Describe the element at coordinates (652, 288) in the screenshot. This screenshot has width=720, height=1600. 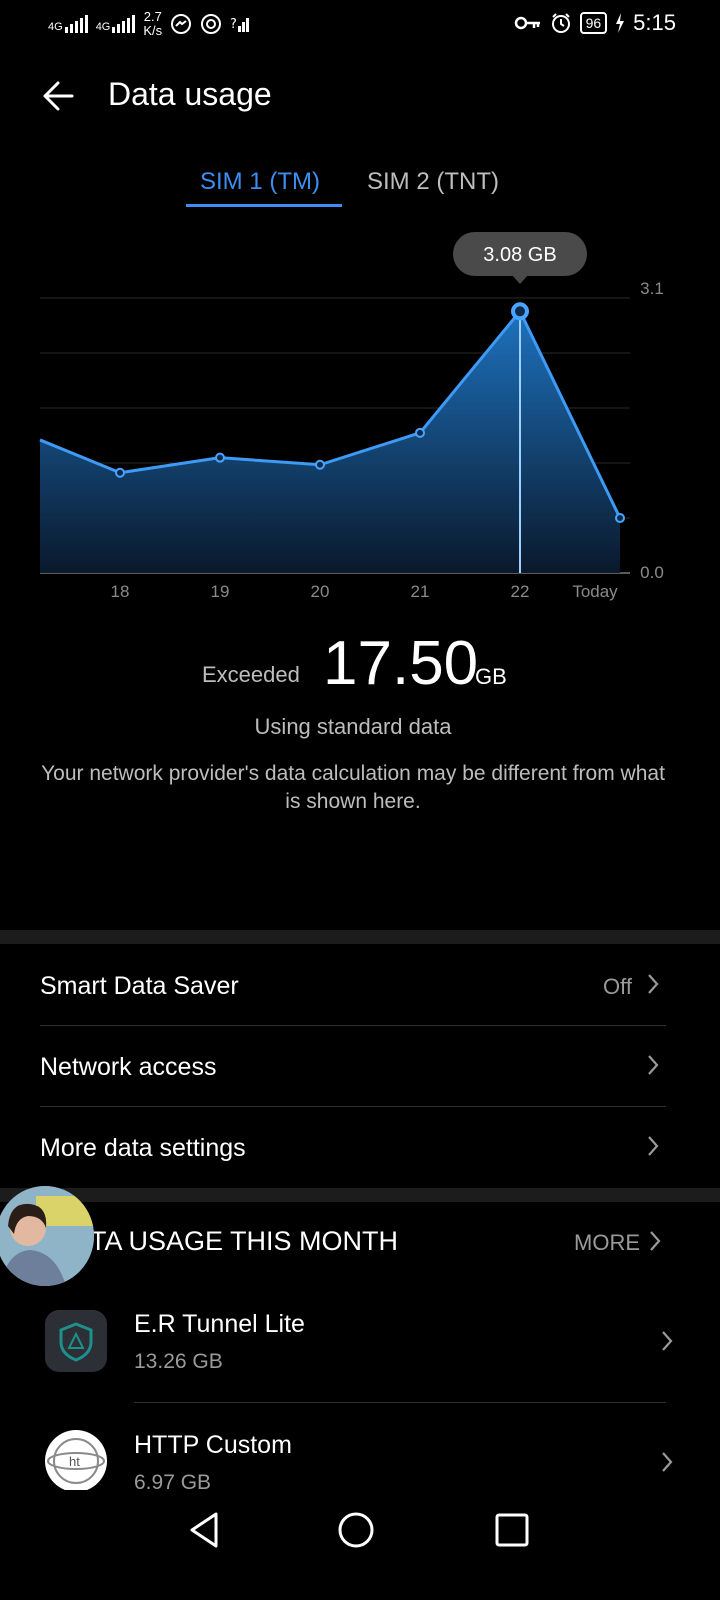
I see `y-tick-label: 3.1` at that location.